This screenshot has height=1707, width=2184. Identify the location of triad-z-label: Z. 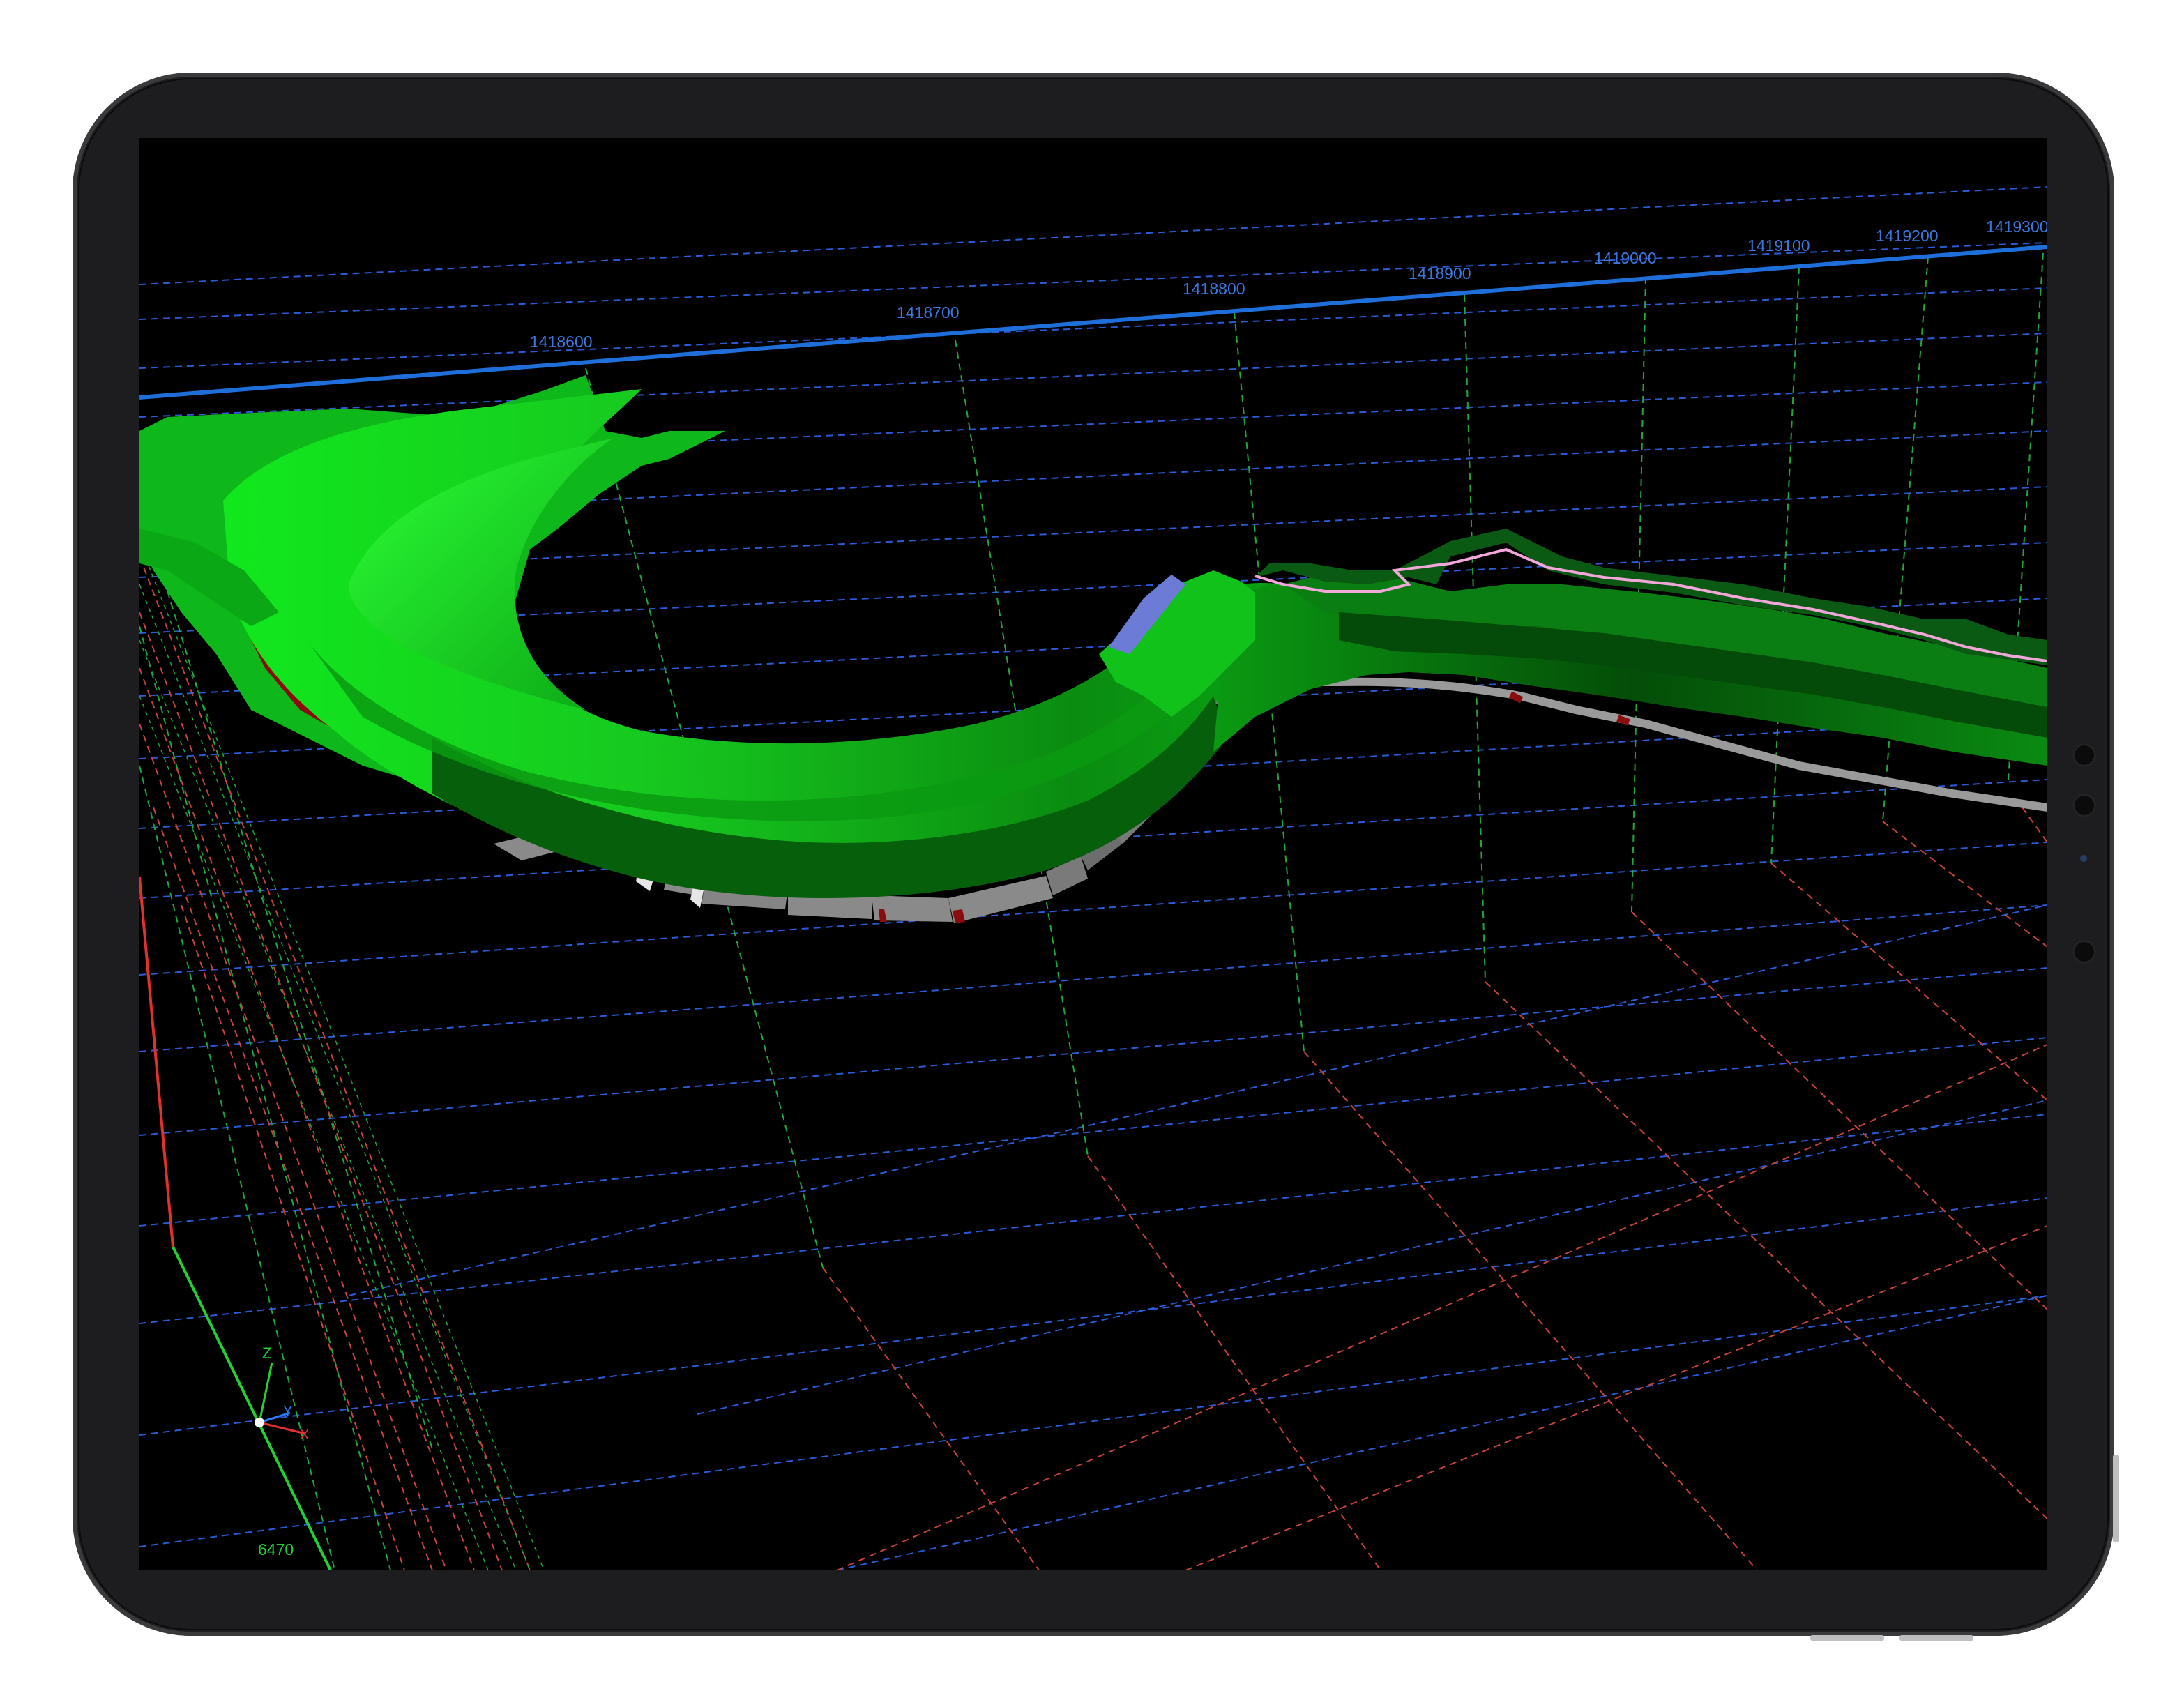
(266, 1353).